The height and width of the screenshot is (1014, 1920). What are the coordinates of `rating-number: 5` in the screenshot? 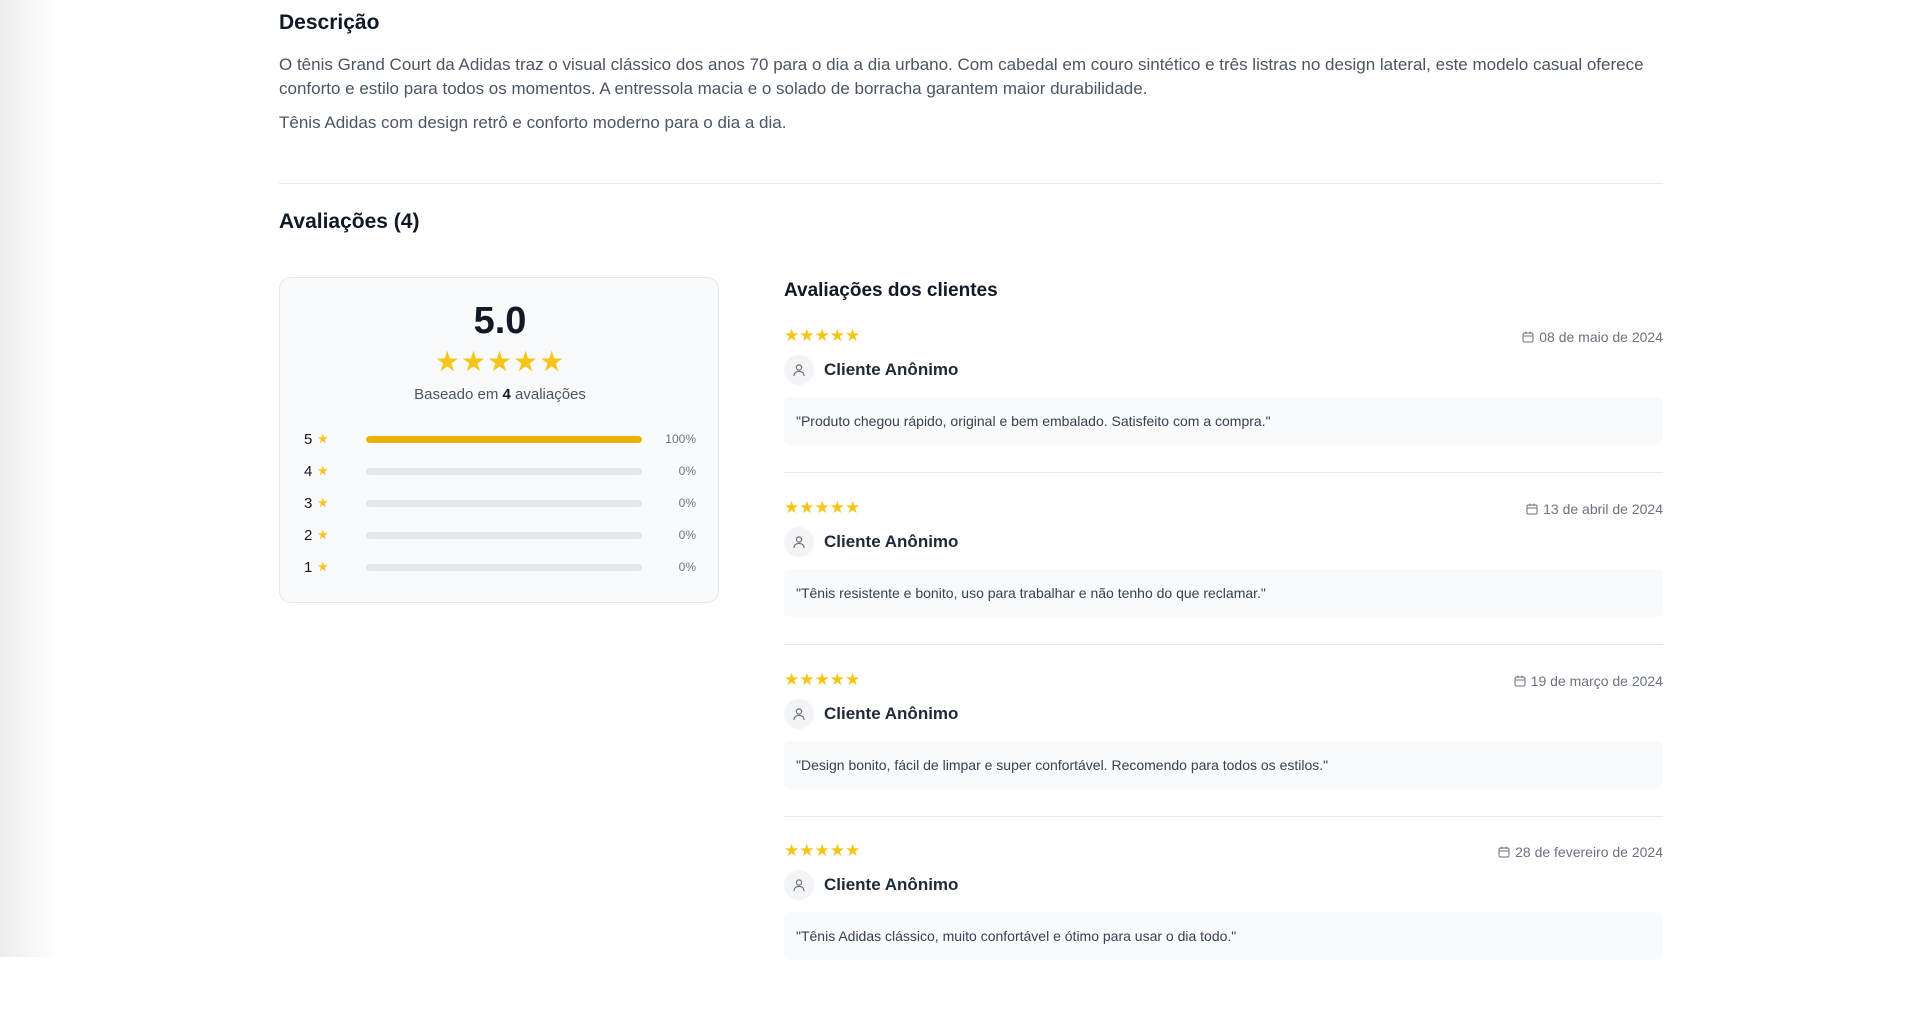 It's located at (308, 439).